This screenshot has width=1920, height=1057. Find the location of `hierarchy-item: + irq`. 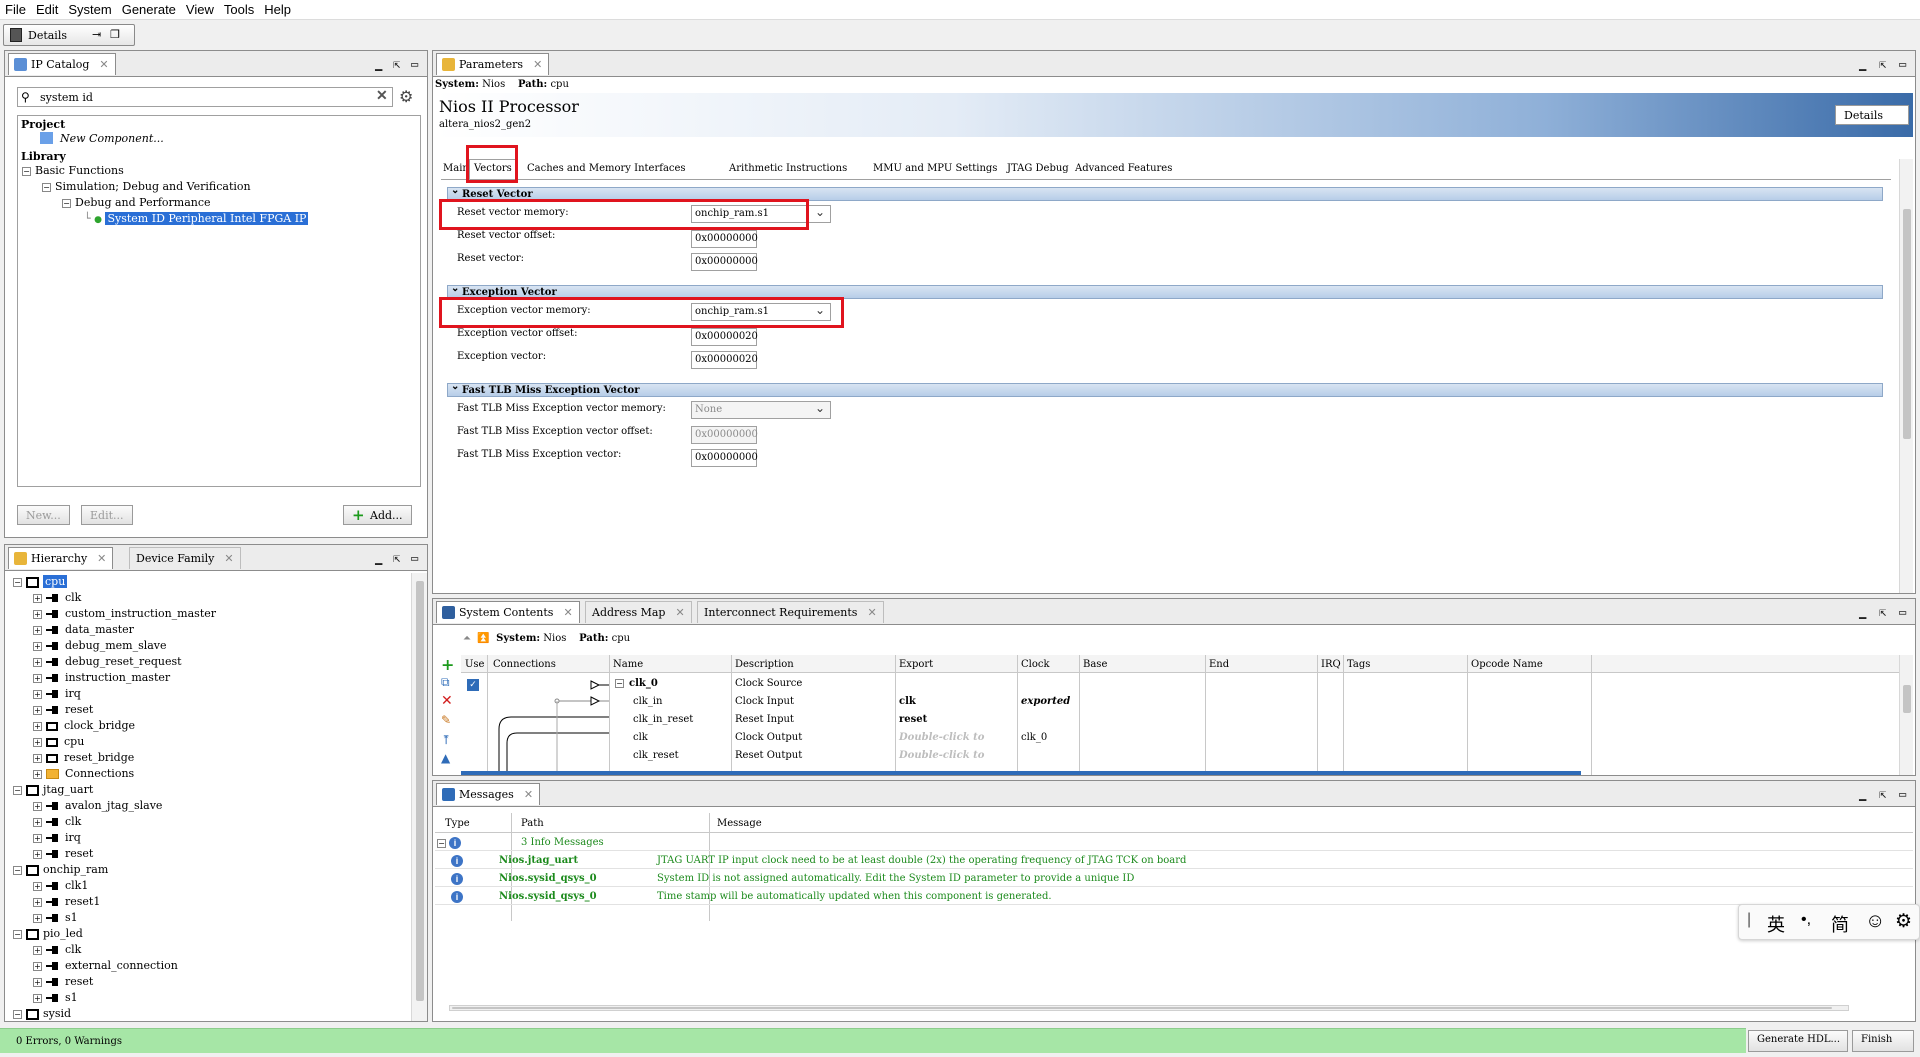

hierarchy-item: + irq is located at coordinates (57, 837).